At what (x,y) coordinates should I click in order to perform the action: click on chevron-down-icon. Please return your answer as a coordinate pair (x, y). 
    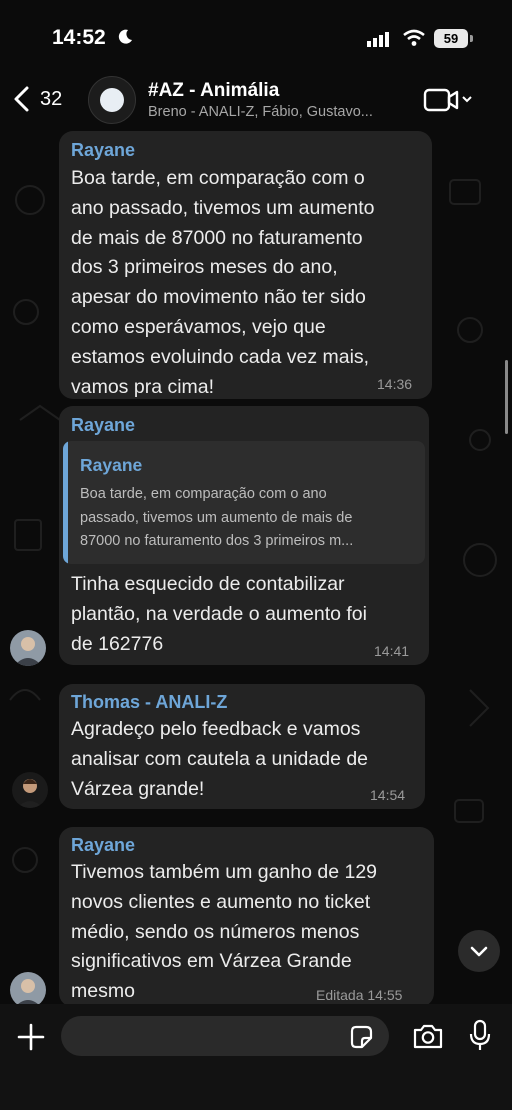
    Looking at the image, I should click on (479, 951).